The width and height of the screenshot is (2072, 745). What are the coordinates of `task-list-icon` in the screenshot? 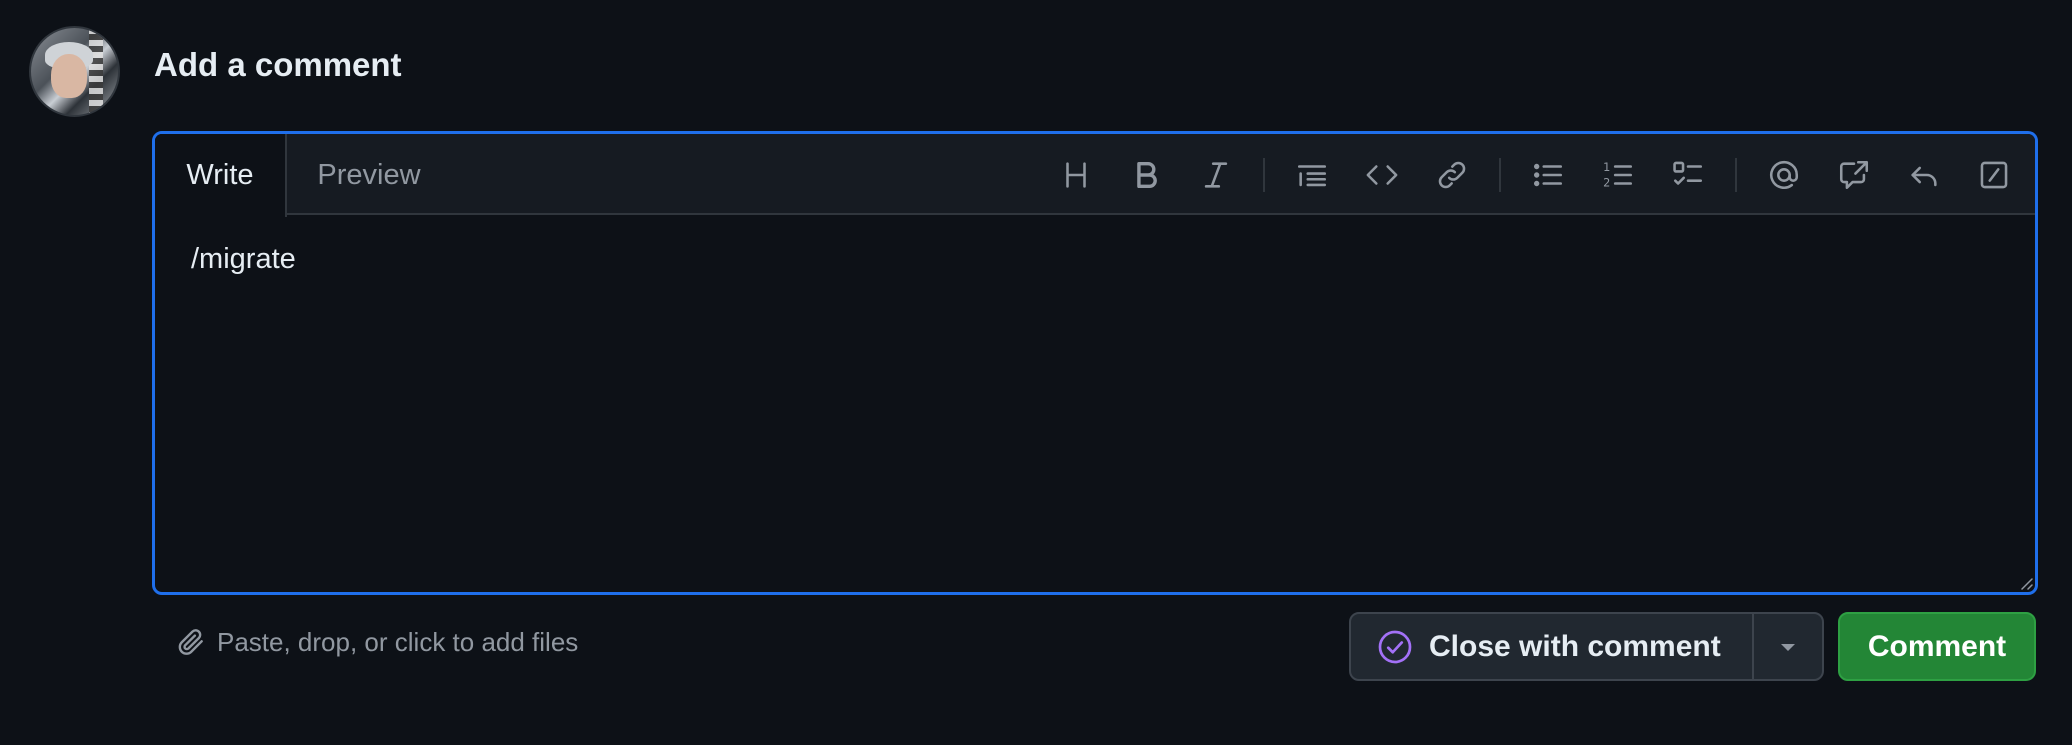 It's located at (1688, 175).